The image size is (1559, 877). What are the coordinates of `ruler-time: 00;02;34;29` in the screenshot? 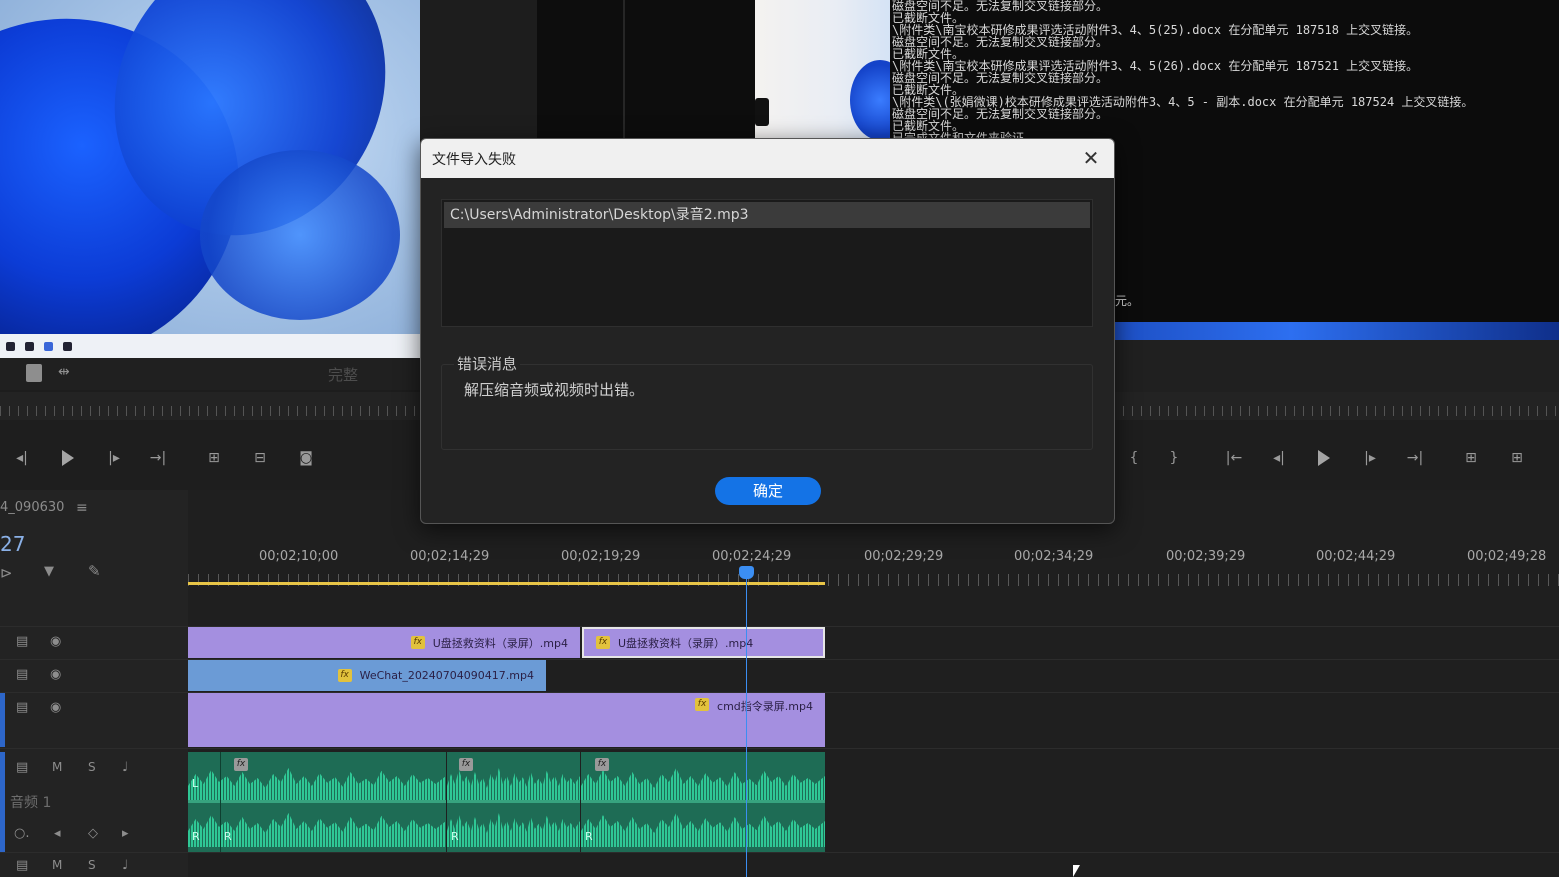 It's located at (1054, 556).